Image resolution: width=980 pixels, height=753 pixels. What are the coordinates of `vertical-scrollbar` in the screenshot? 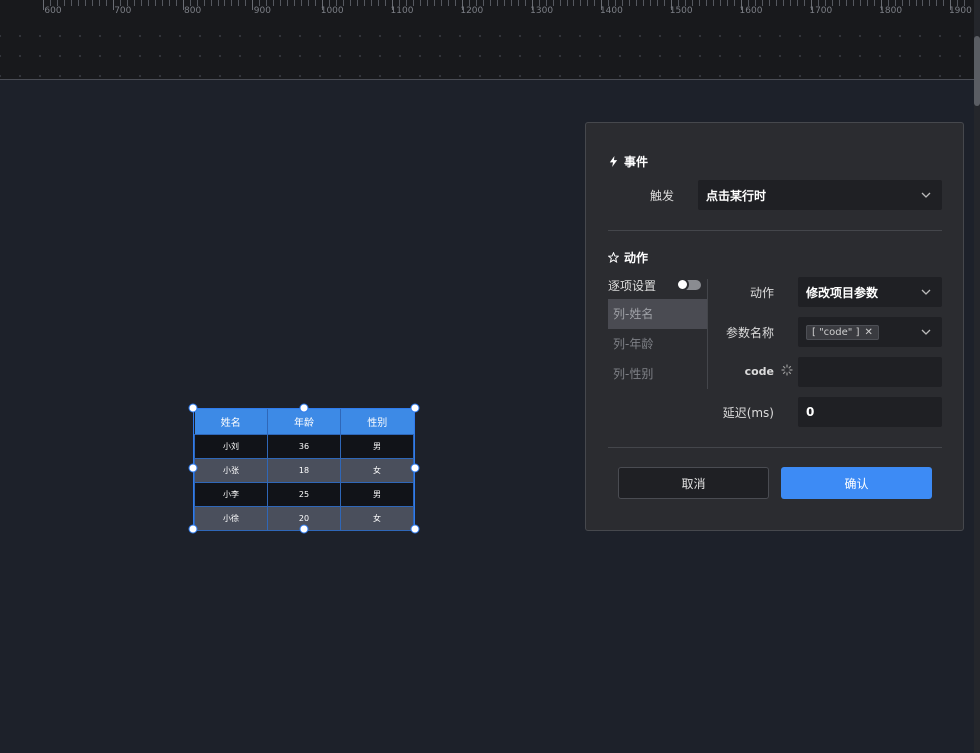 It's located at (977, 376).